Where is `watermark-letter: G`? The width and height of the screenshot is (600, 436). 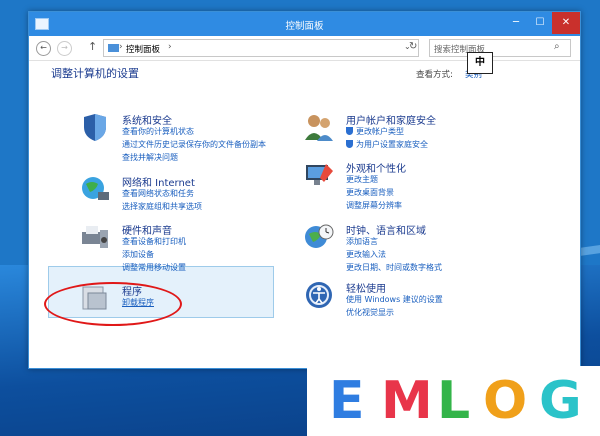
watermark-letter: G is located at coordinates (560, 401).